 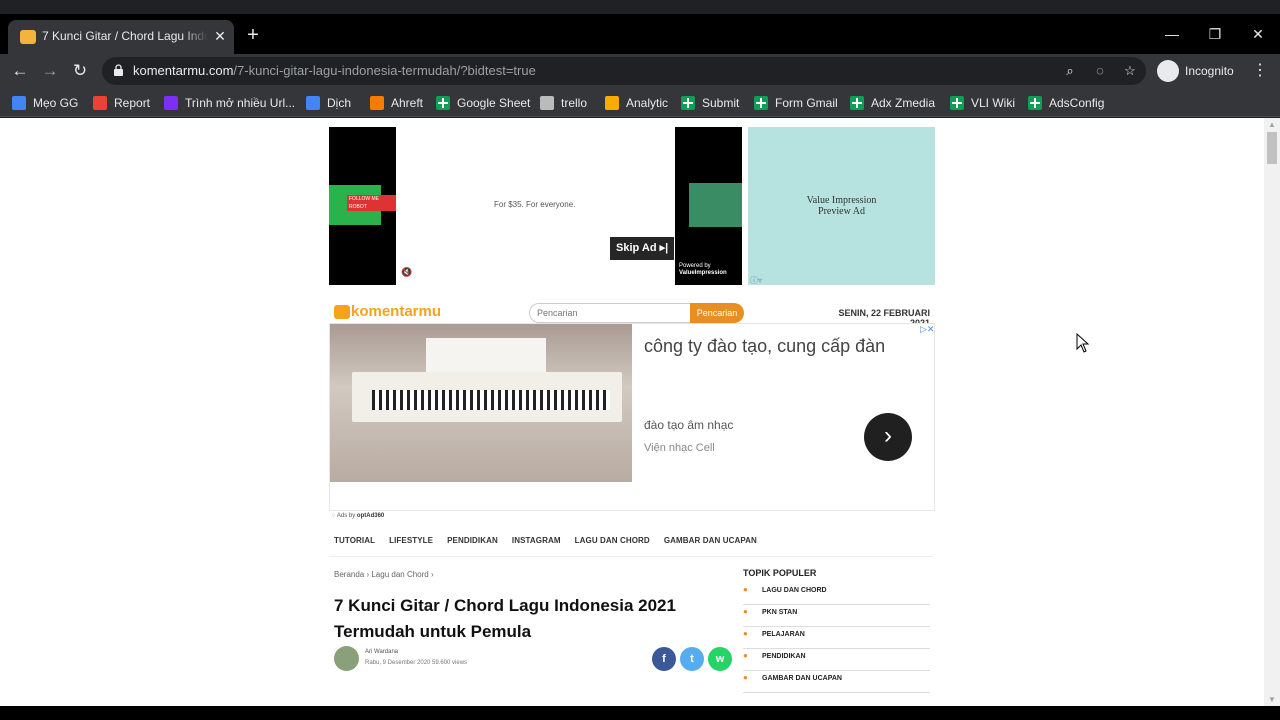 What do you see at coordinates (1172, 34) in the screenshot?
I see `minimize-button: —` at bounding box center [1172, 34].